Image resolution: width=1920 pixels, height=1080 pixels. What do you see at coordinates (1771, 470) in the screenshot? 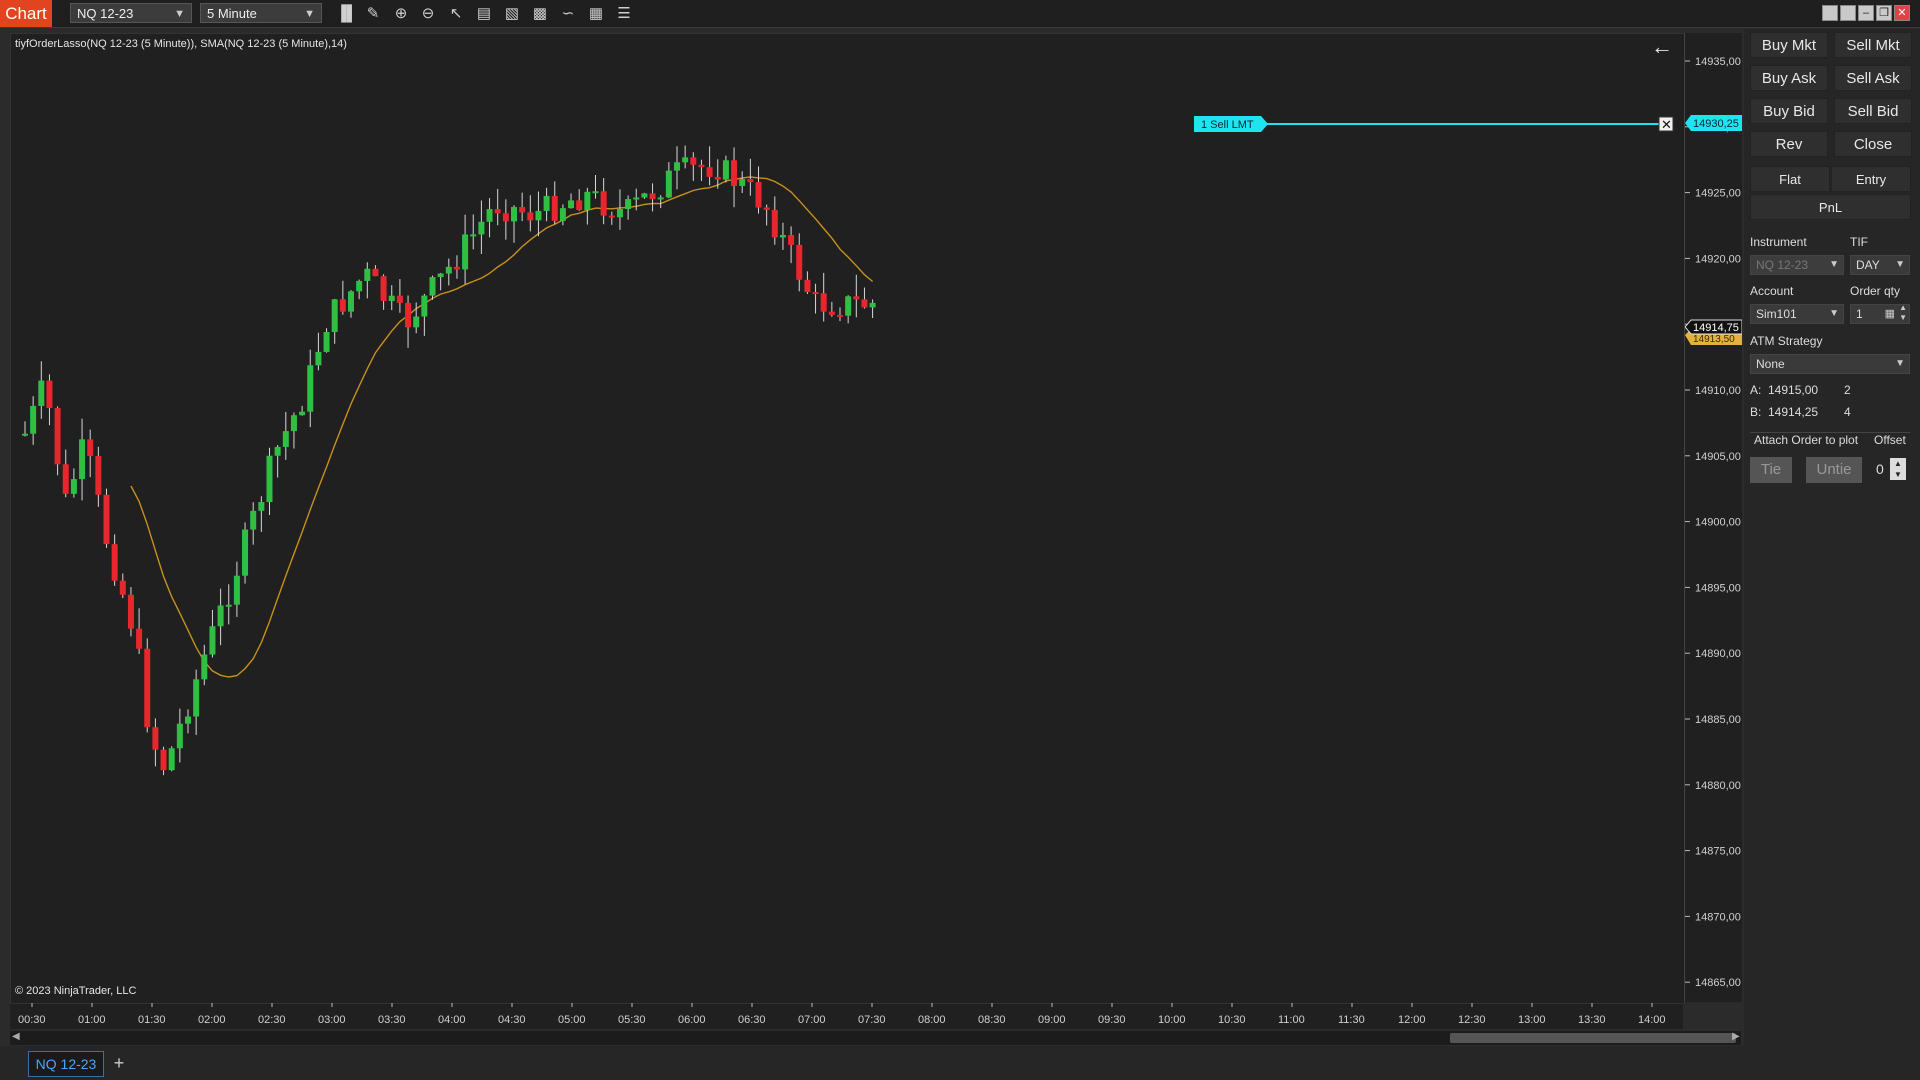
I see `tie-button: Tie` at bounding box center [1771, 470].